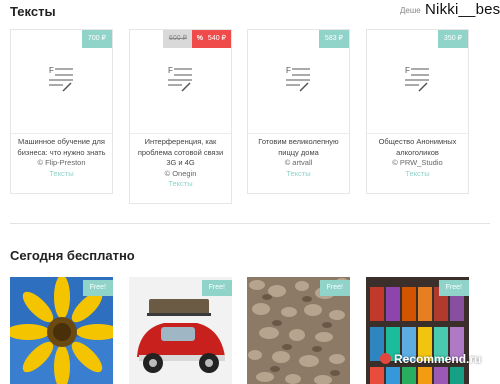 This screenshot has width=500, height=384. Describe the element at coordinates (180, 330) in the screenshot. I see `free-item-red-car: Free!` at that location.